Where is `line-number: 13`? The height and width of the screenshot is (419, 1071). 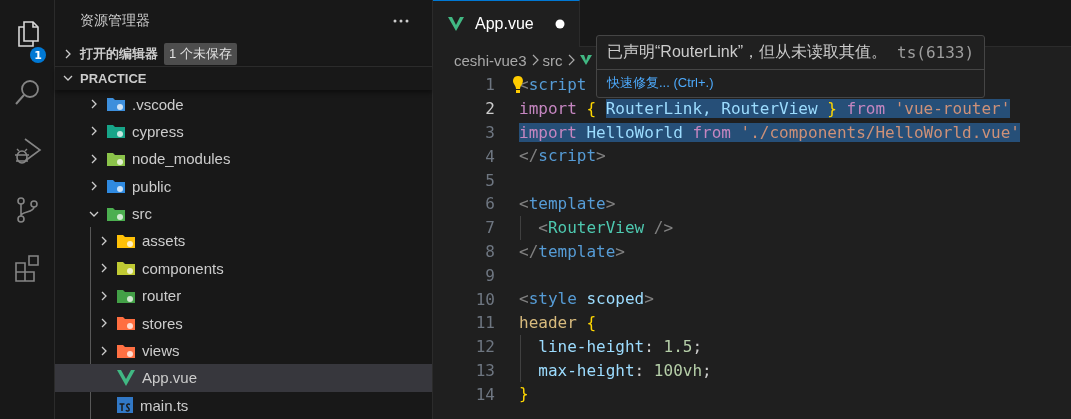
line-number: 13 is located at coordinates (484, 370).